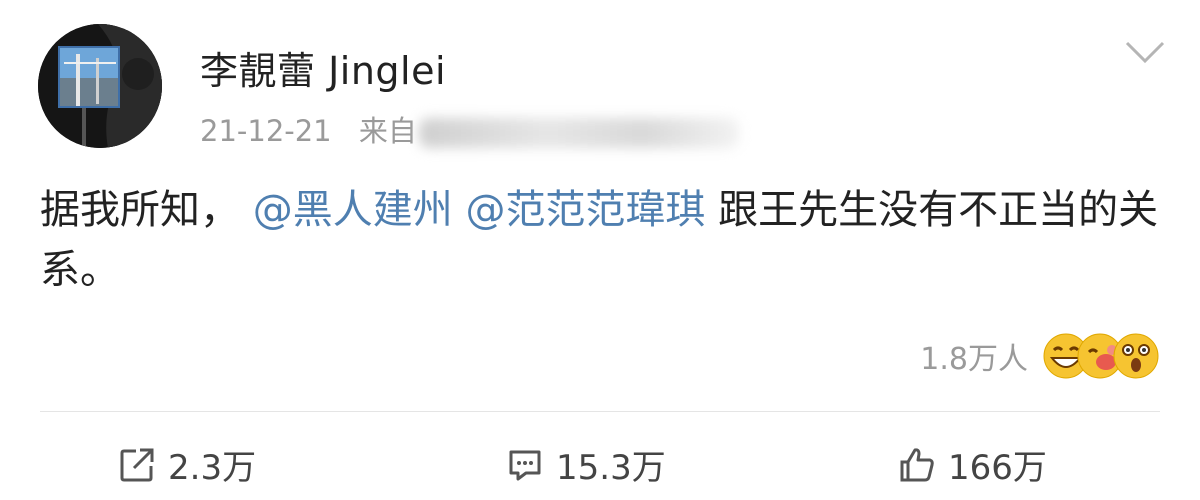 The width and height of the screenshot is (1200, 500). Describe the element at coordinates (212, 468) in the screenshot. I see `repost-count: 2.3万` at that location.